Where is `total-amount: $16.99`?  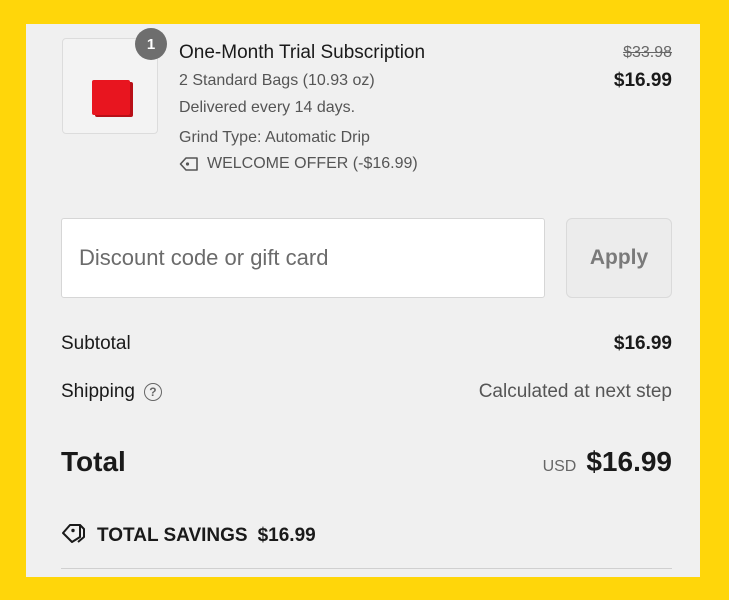
total-amount: $16.99 is located at coordinates (629, 461).